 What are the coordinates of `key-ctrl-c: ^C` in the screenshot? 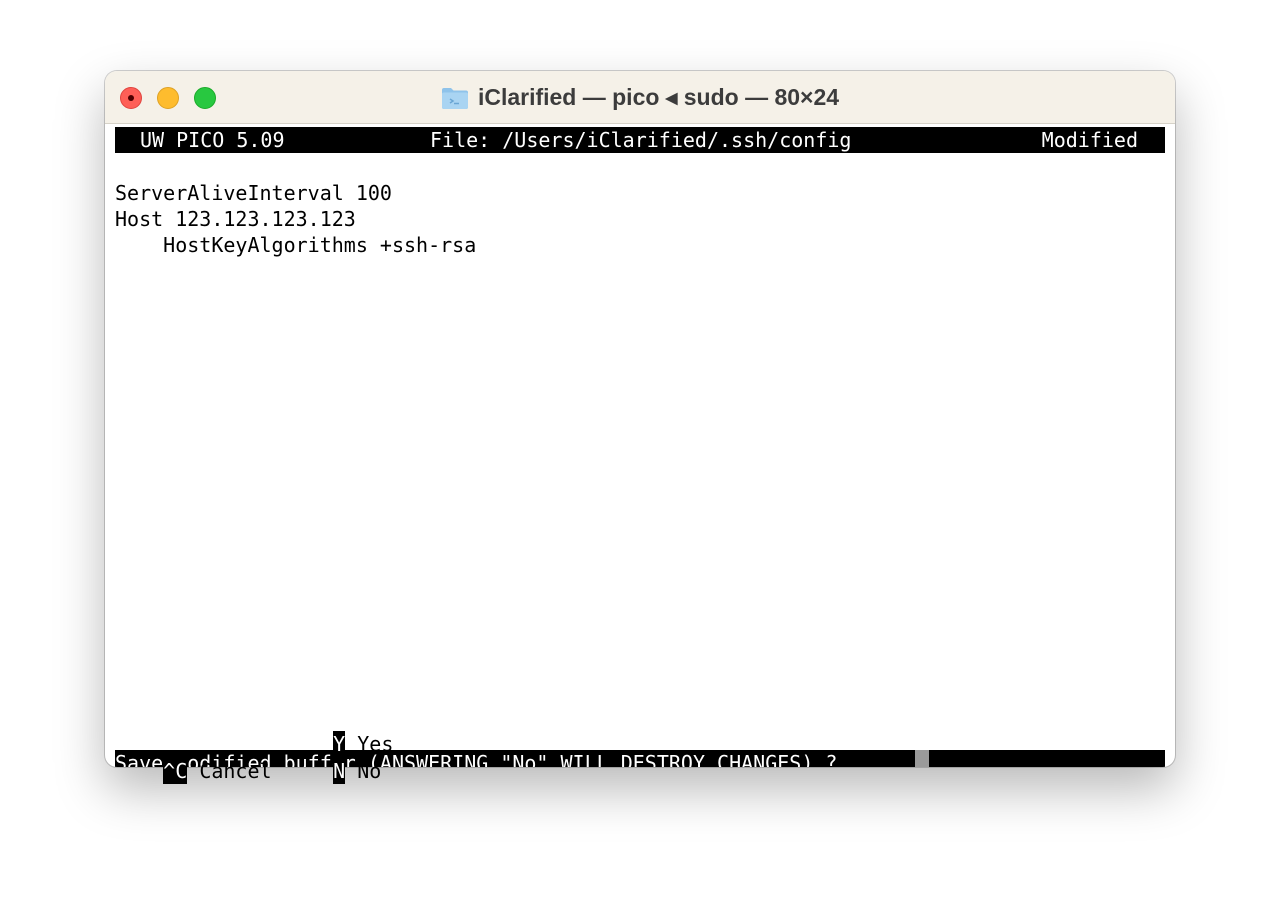 It's located at (175, 771).